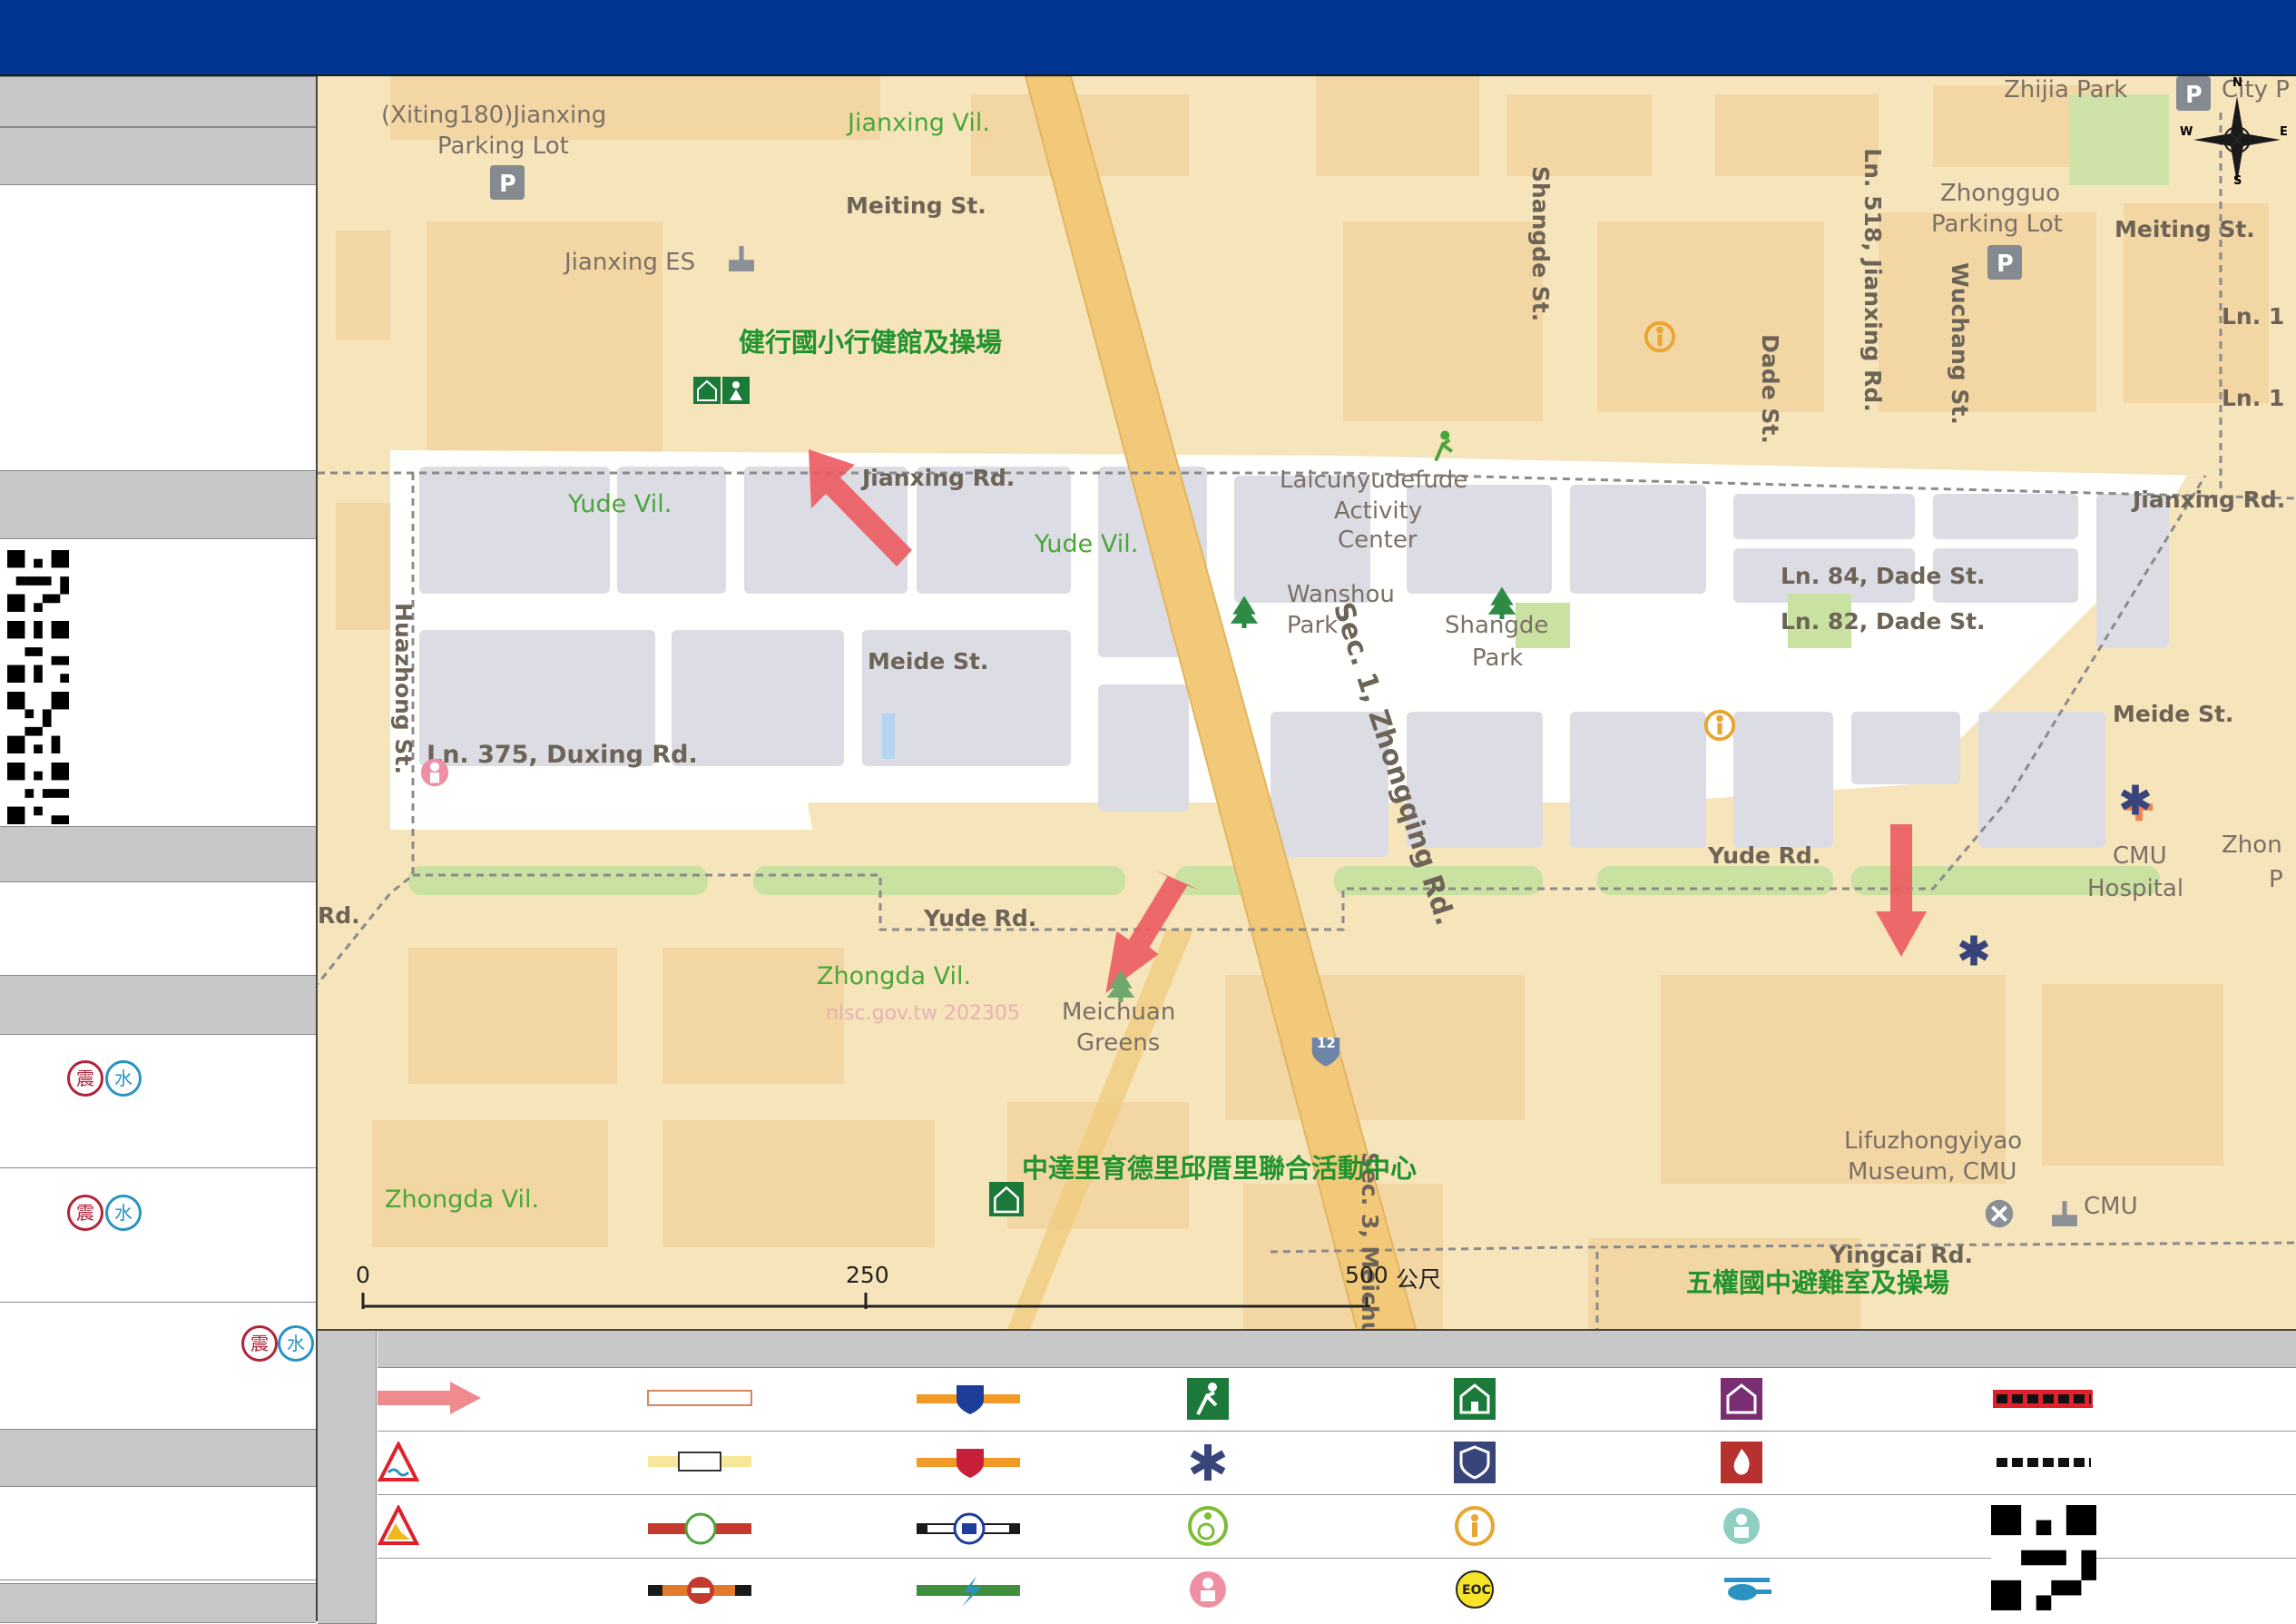  Describe the element at coordinates (916, 205) in the screenshot. I see `road-label: Meiting St.` at that location.